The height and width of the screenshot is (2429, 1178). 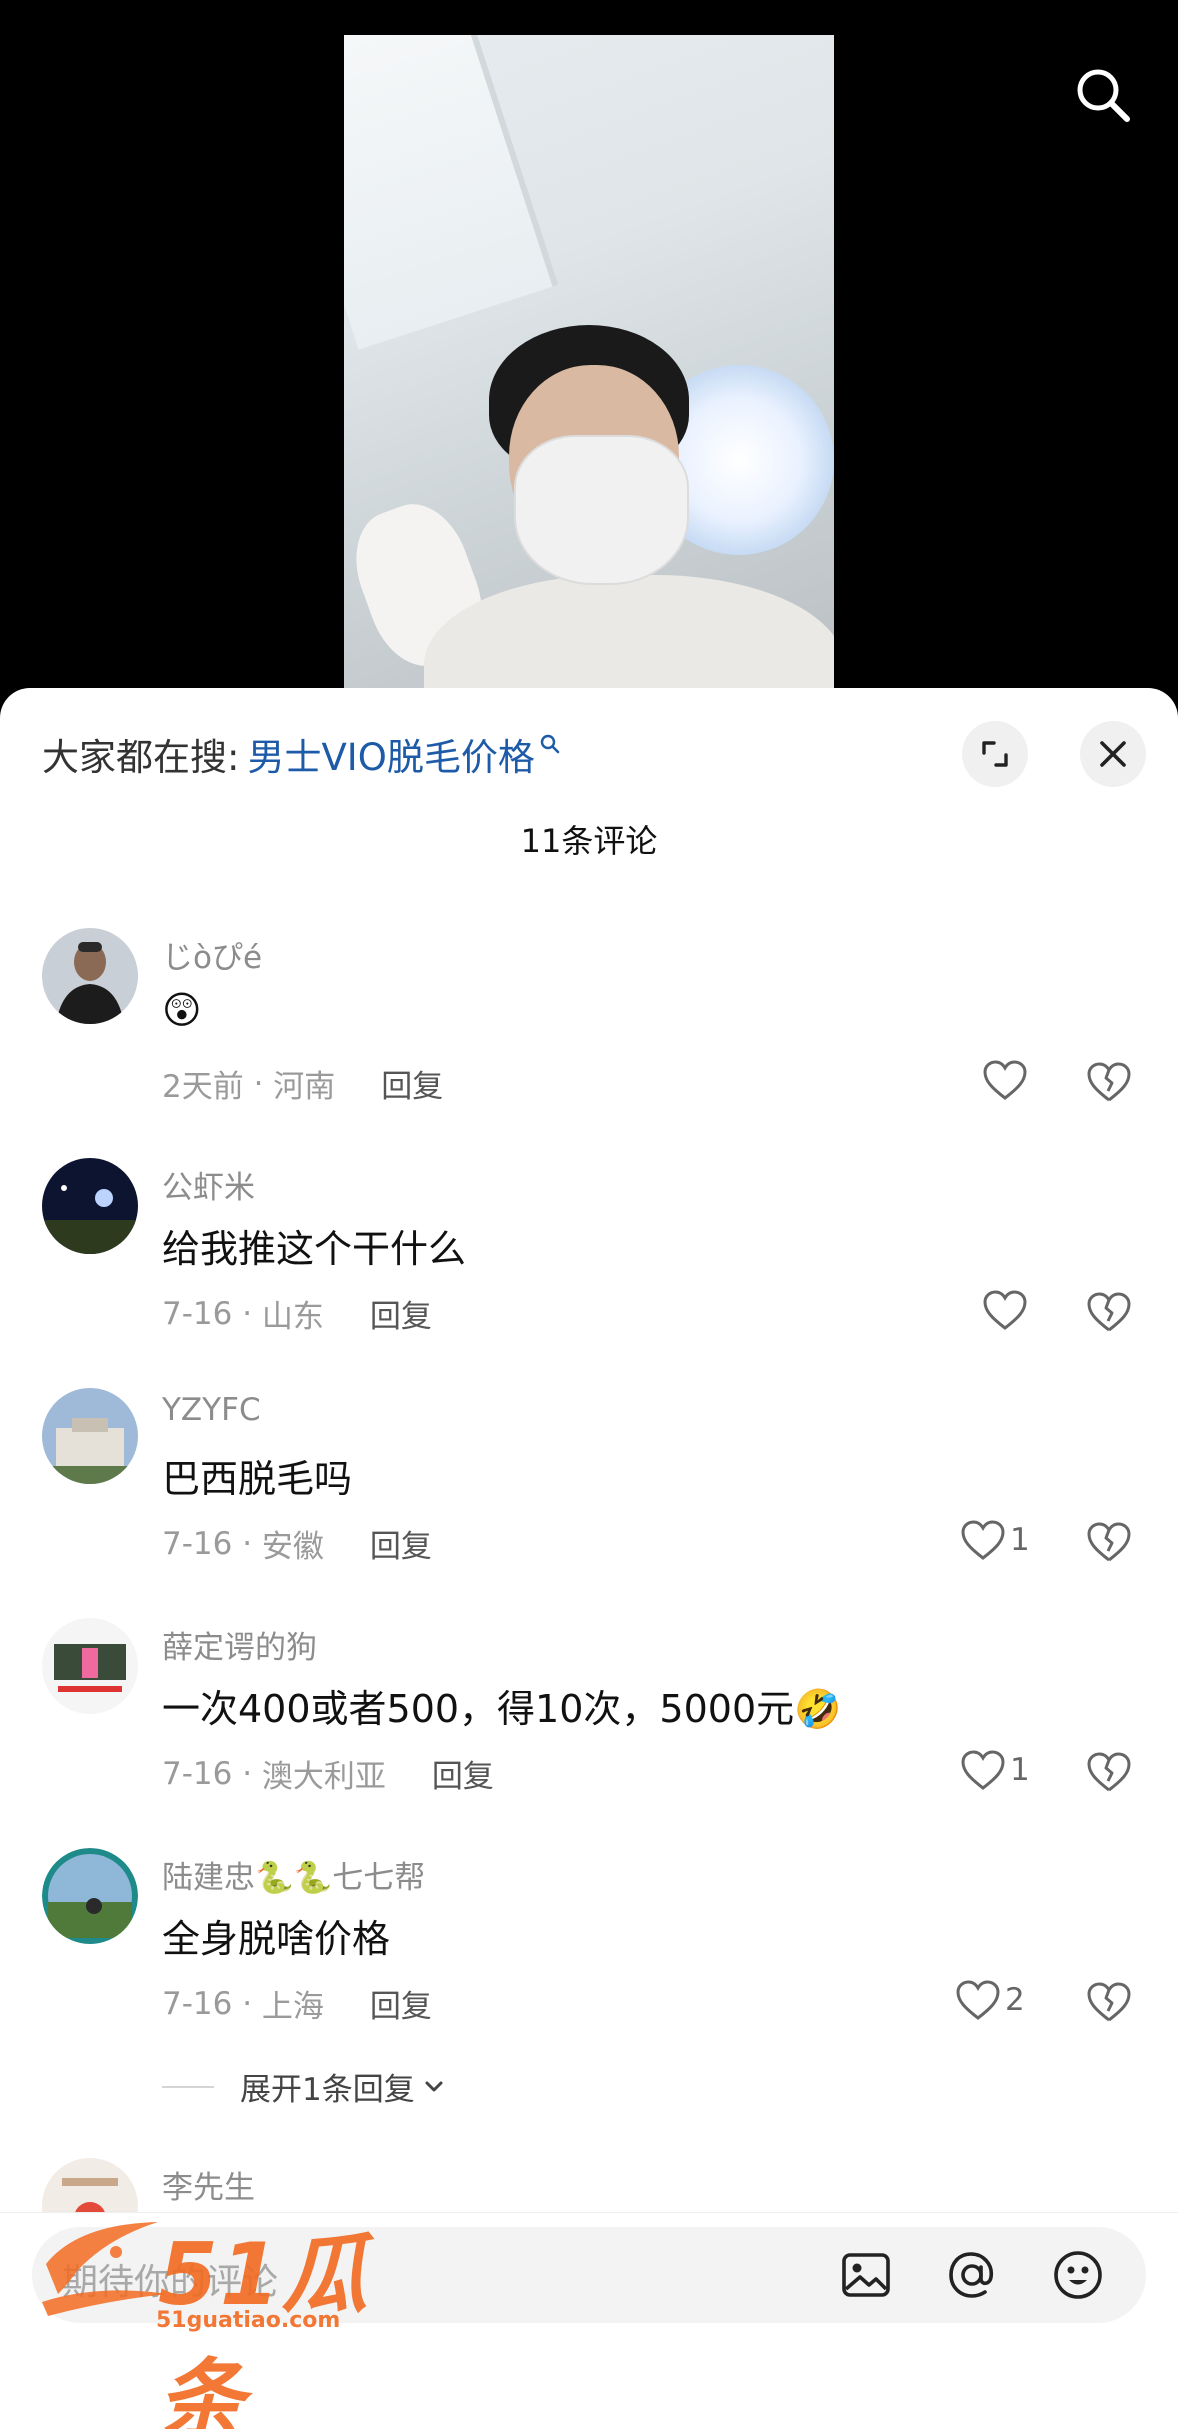 I want to click on search-icon, so click(x=1103, y=95).